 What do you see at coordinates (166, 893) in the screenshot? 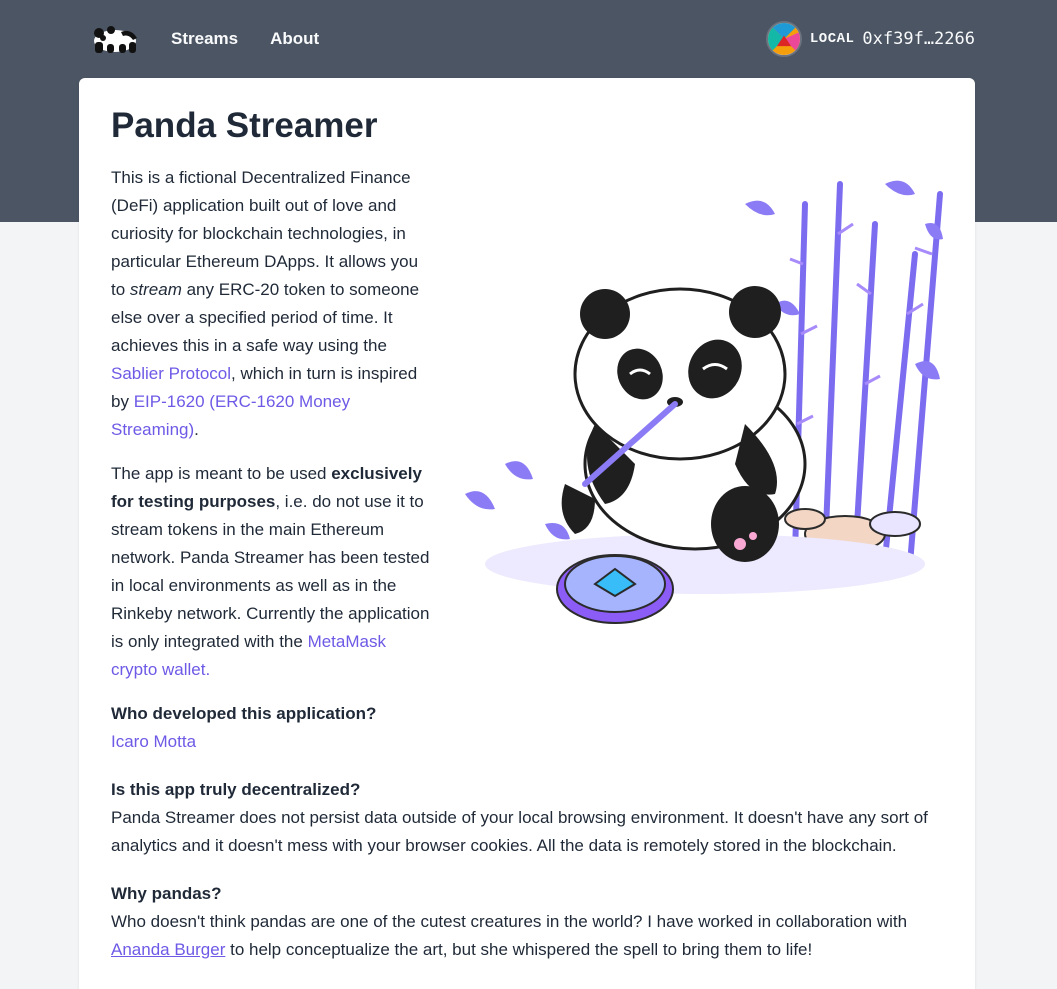
I see `faq-question: Why pandas?` at bounding box center [166, 893].